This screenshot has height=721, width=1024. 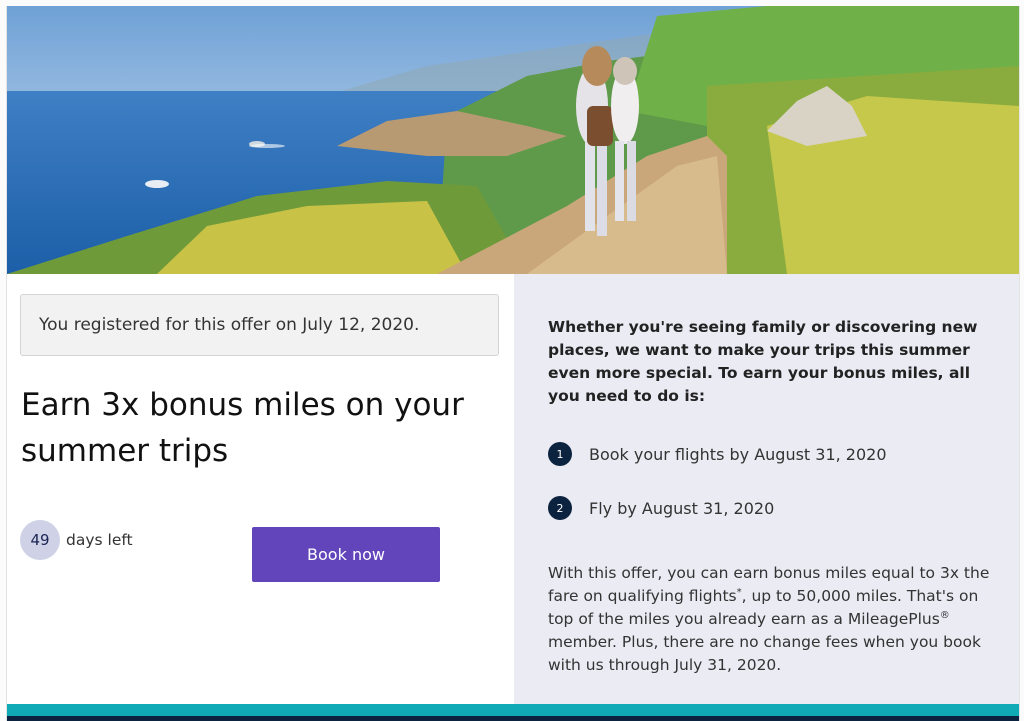 I want to click on days-left-counter: 49 days left, so click(x=76, y=540).